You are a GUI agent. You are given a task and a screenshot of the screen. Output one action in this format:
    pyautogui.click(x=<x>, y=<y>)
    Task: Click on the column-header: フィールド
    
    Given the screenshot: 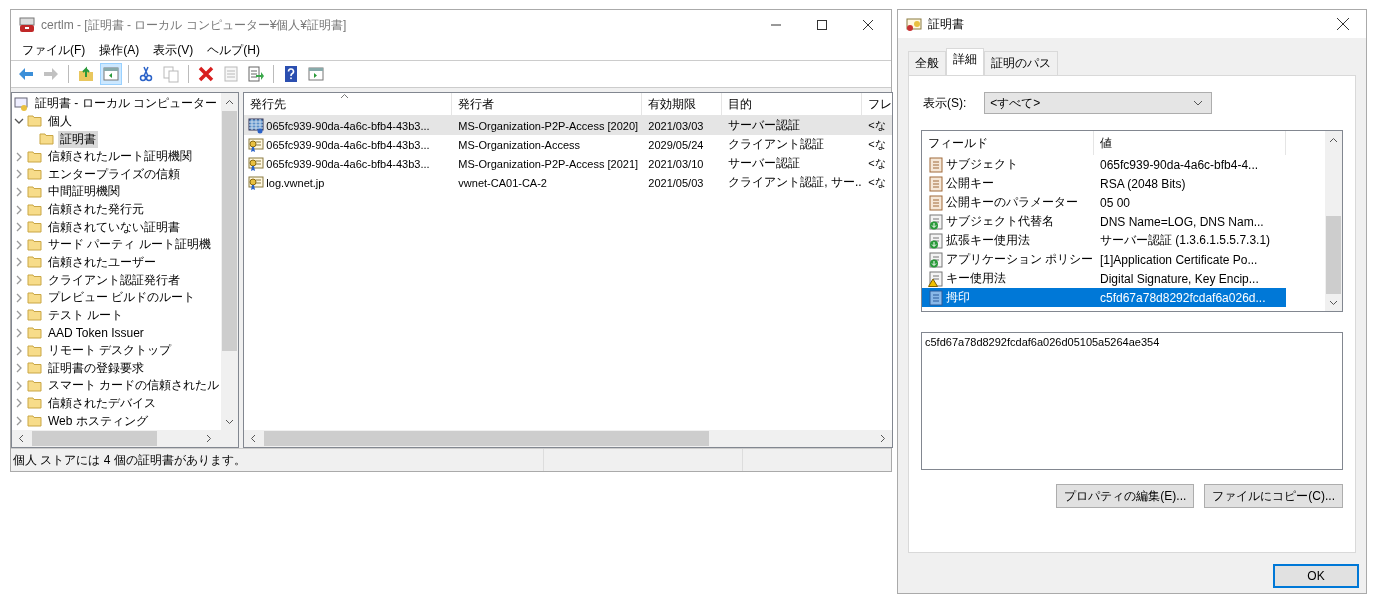 What is the action you would take?
    pyautogui.click(x=1008, y=143)
    